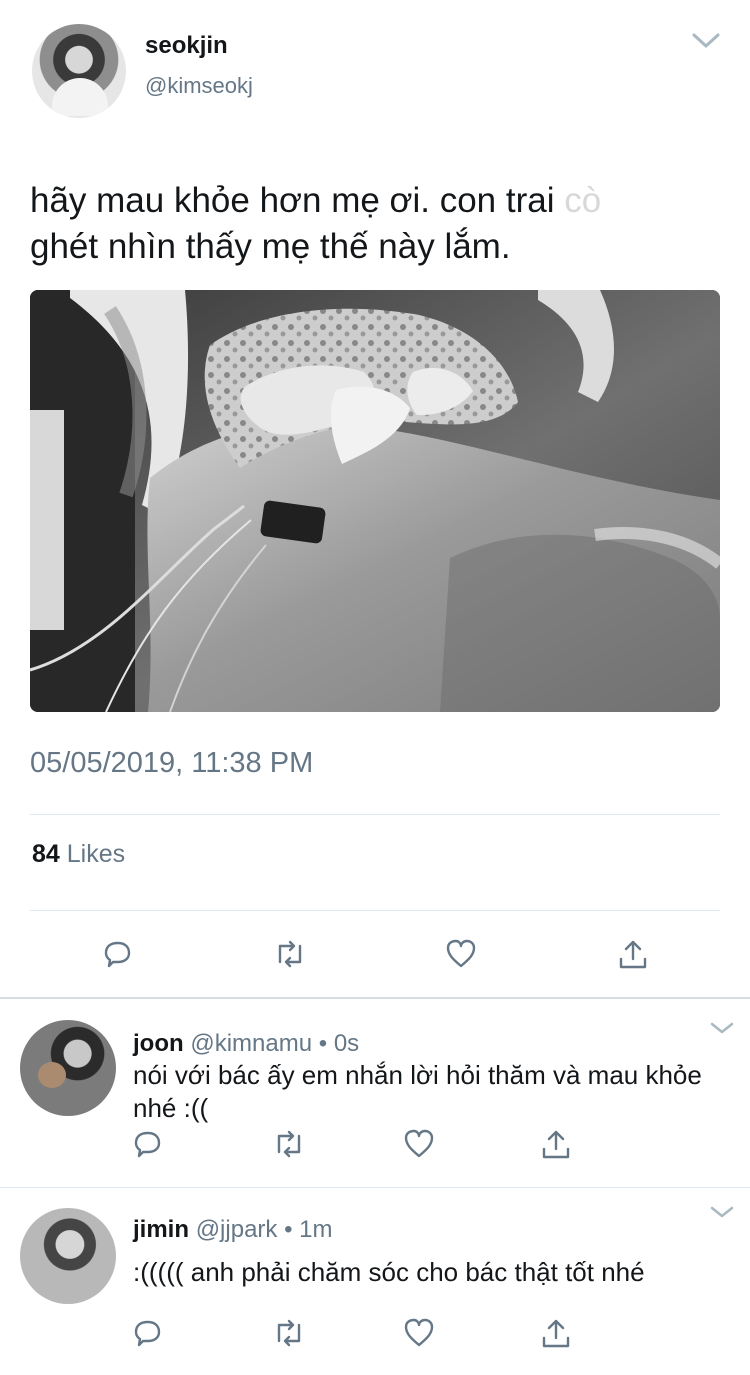 The width and height of the screenshot is (750, 1375). What do you see at coordinates (578, 200) in the screenshot?
I see `tweet-text-faint: cò` at bounding box center [578, 200].